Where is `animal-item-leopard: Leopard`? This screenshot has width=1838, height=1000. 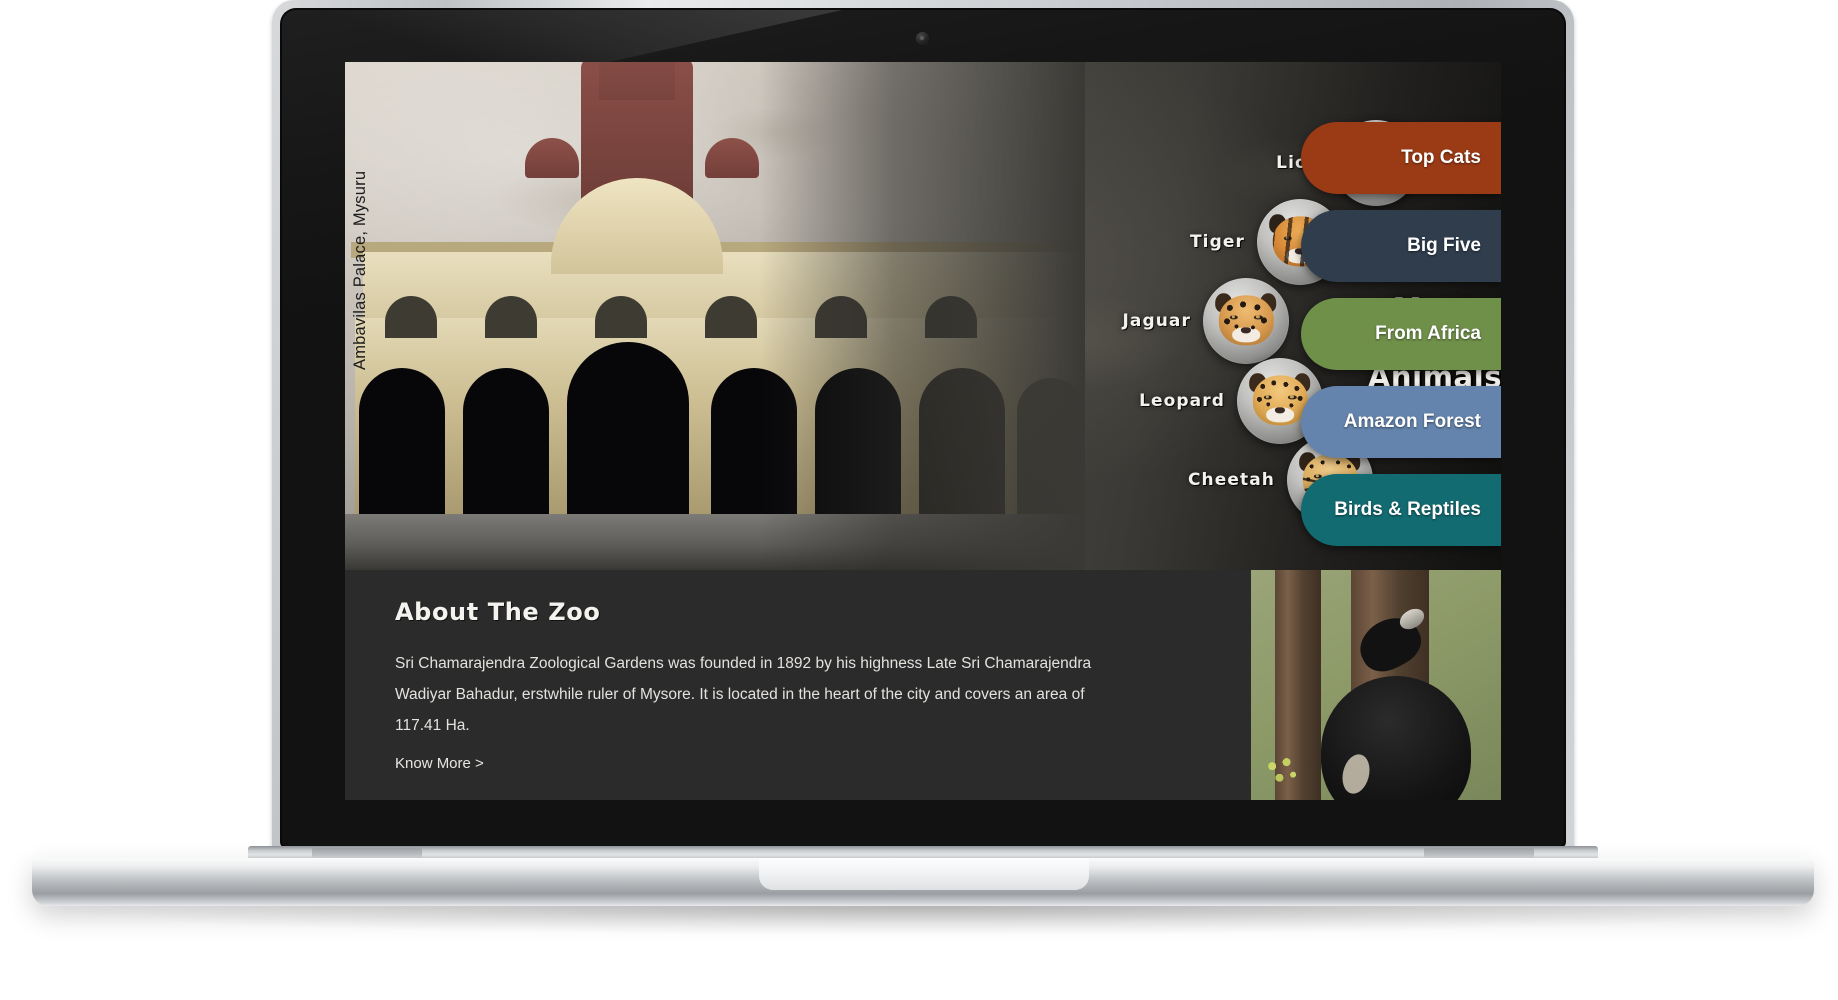
animal-item-leopard: Leopard is located at coordinates (1214, 401).